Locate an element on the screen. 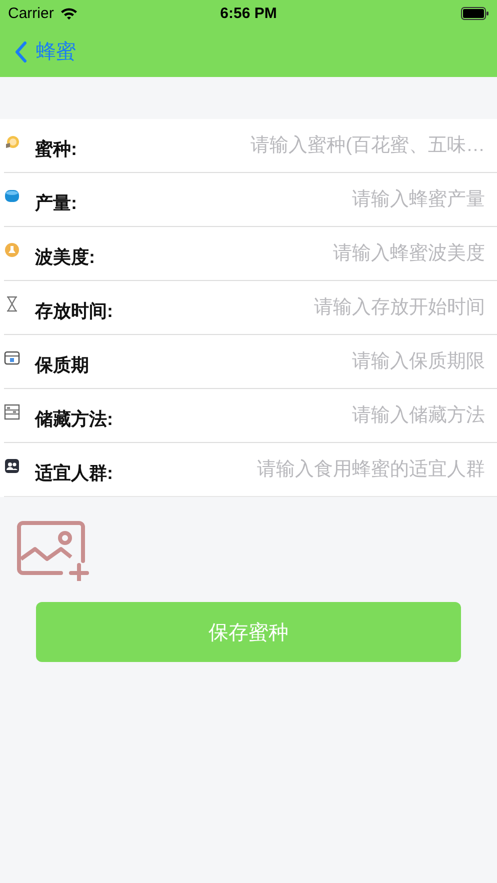 The image size is (497, 883). wifi-icon is located at coordinates (69, 13).